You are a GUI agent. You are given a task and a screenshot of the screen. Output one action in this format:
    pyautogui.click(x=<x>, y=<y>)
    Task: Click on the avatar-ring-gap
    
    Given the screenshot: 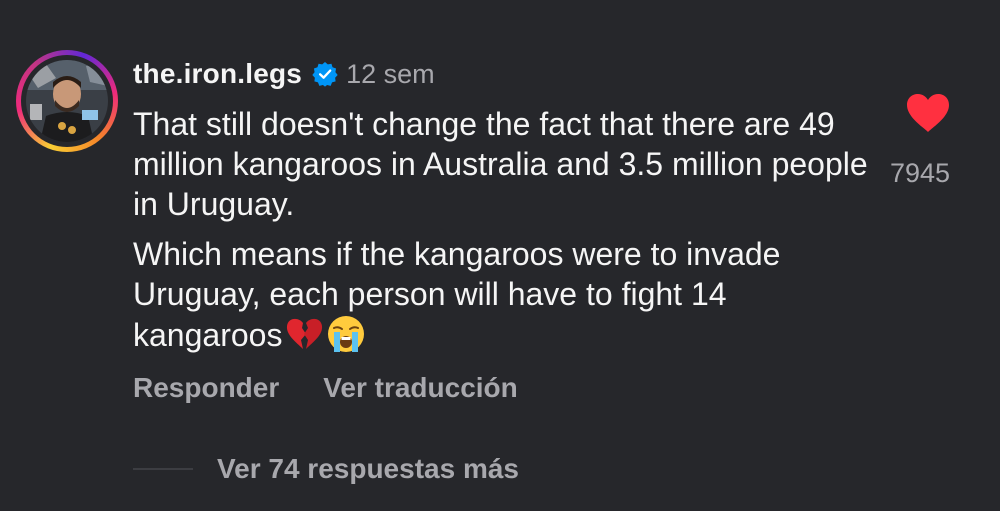 What is the action you would take?
    pyautogui.click(x=67, y=101)
    